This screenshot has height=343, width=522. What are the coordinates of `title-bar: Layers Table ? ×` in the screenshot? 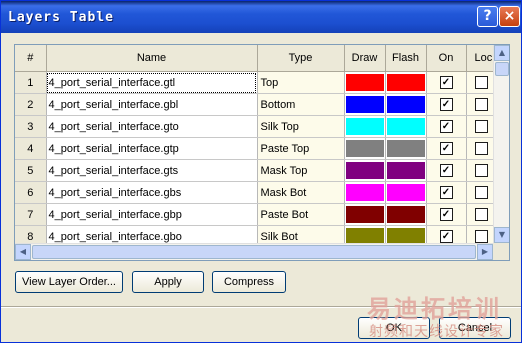 It's located at (261, 17).